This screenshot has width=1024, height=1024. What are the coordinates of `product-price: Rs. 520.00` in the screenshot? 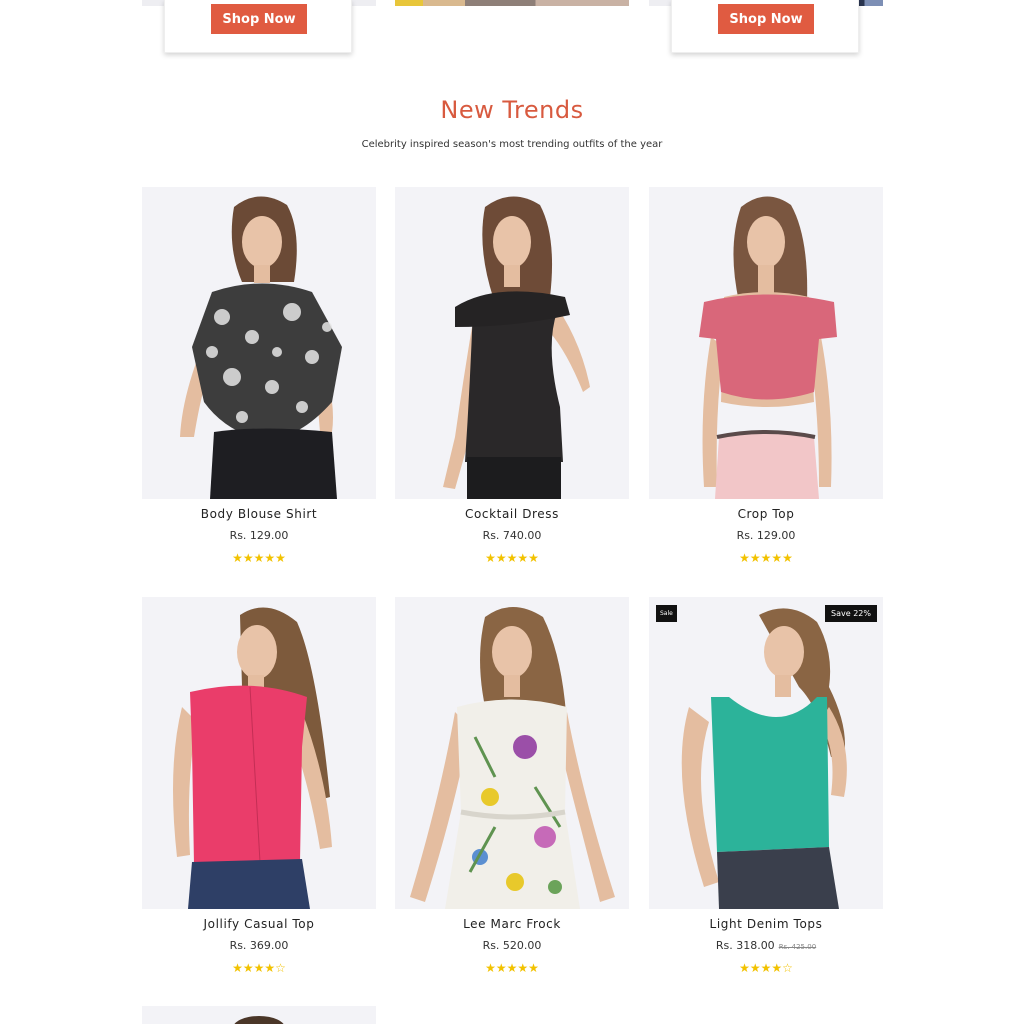 It's located at (512, 945).